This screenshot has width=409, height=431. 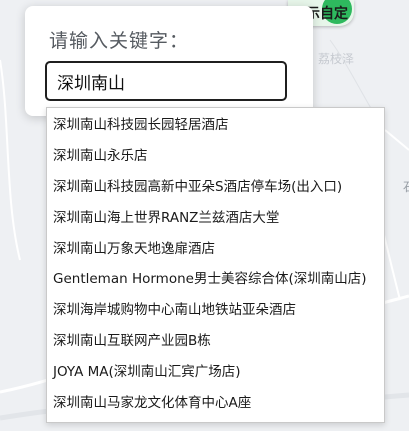 What do you see at coordinates (215, 156) in the screenshot?
I see `suggestion-item: 深圳南山永乐店` at bounding box center [215, 156].